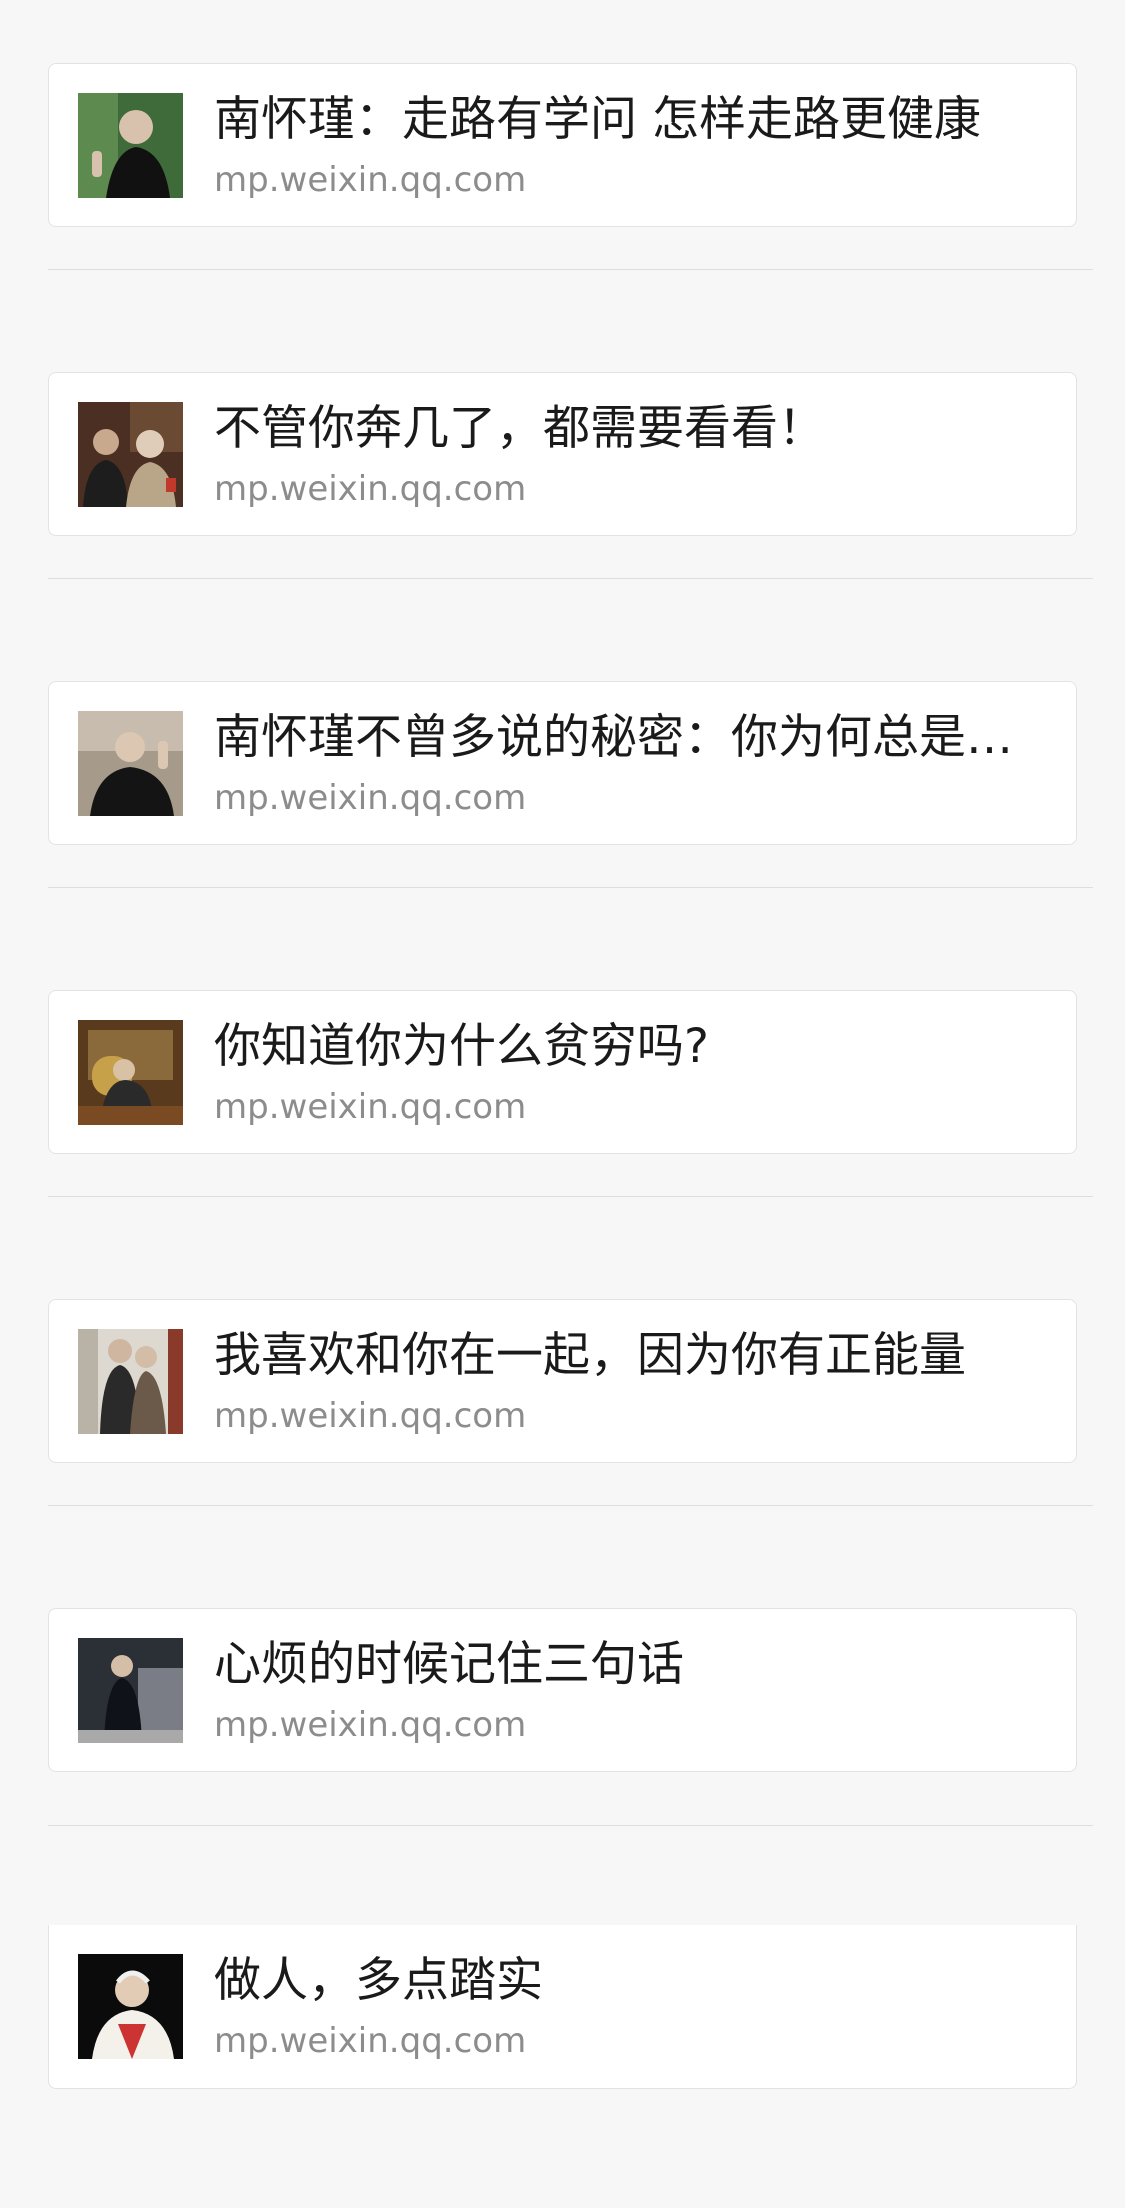 The width and height of the screenshot is (1125, 2208). Describe the element at coordinates (130, 1072) in the screenshot. I see `man-seated-photo-icon` at that location.